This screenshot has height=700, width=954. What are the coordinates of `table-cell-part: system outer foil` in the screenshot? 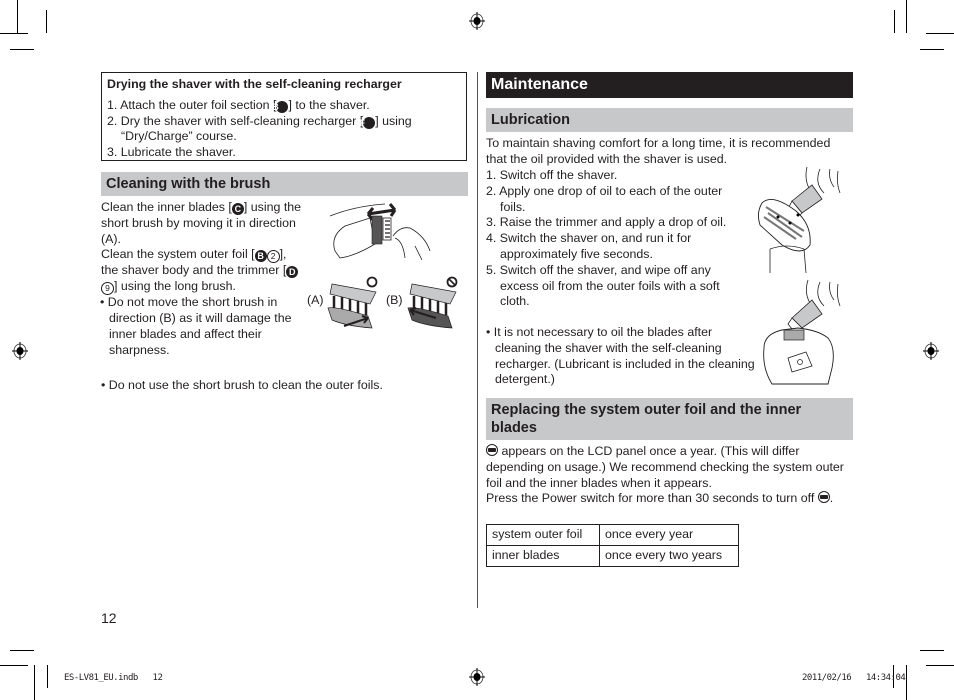 It's located at (543, 535).